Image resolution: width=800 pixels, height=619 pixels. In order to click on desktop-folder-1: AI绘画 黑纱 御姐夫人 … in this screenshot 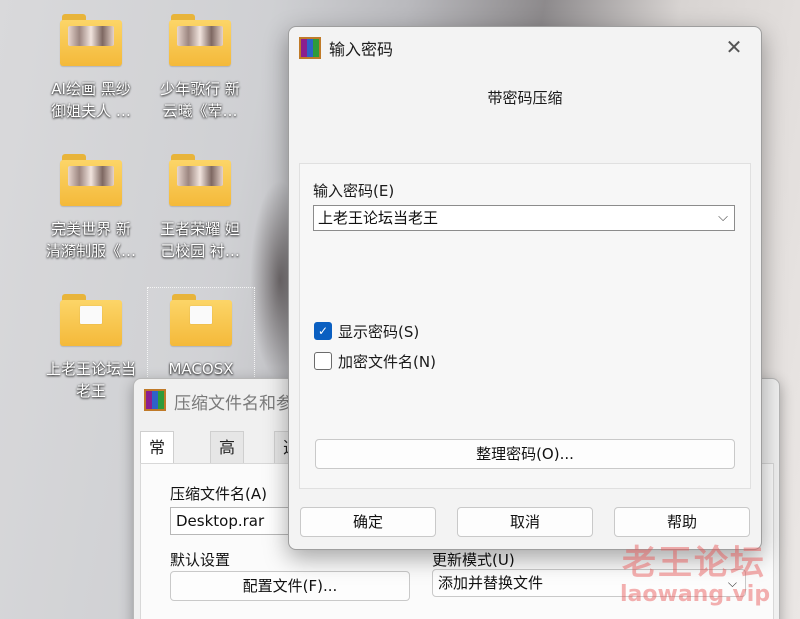, I will do `click(91, 68)`.